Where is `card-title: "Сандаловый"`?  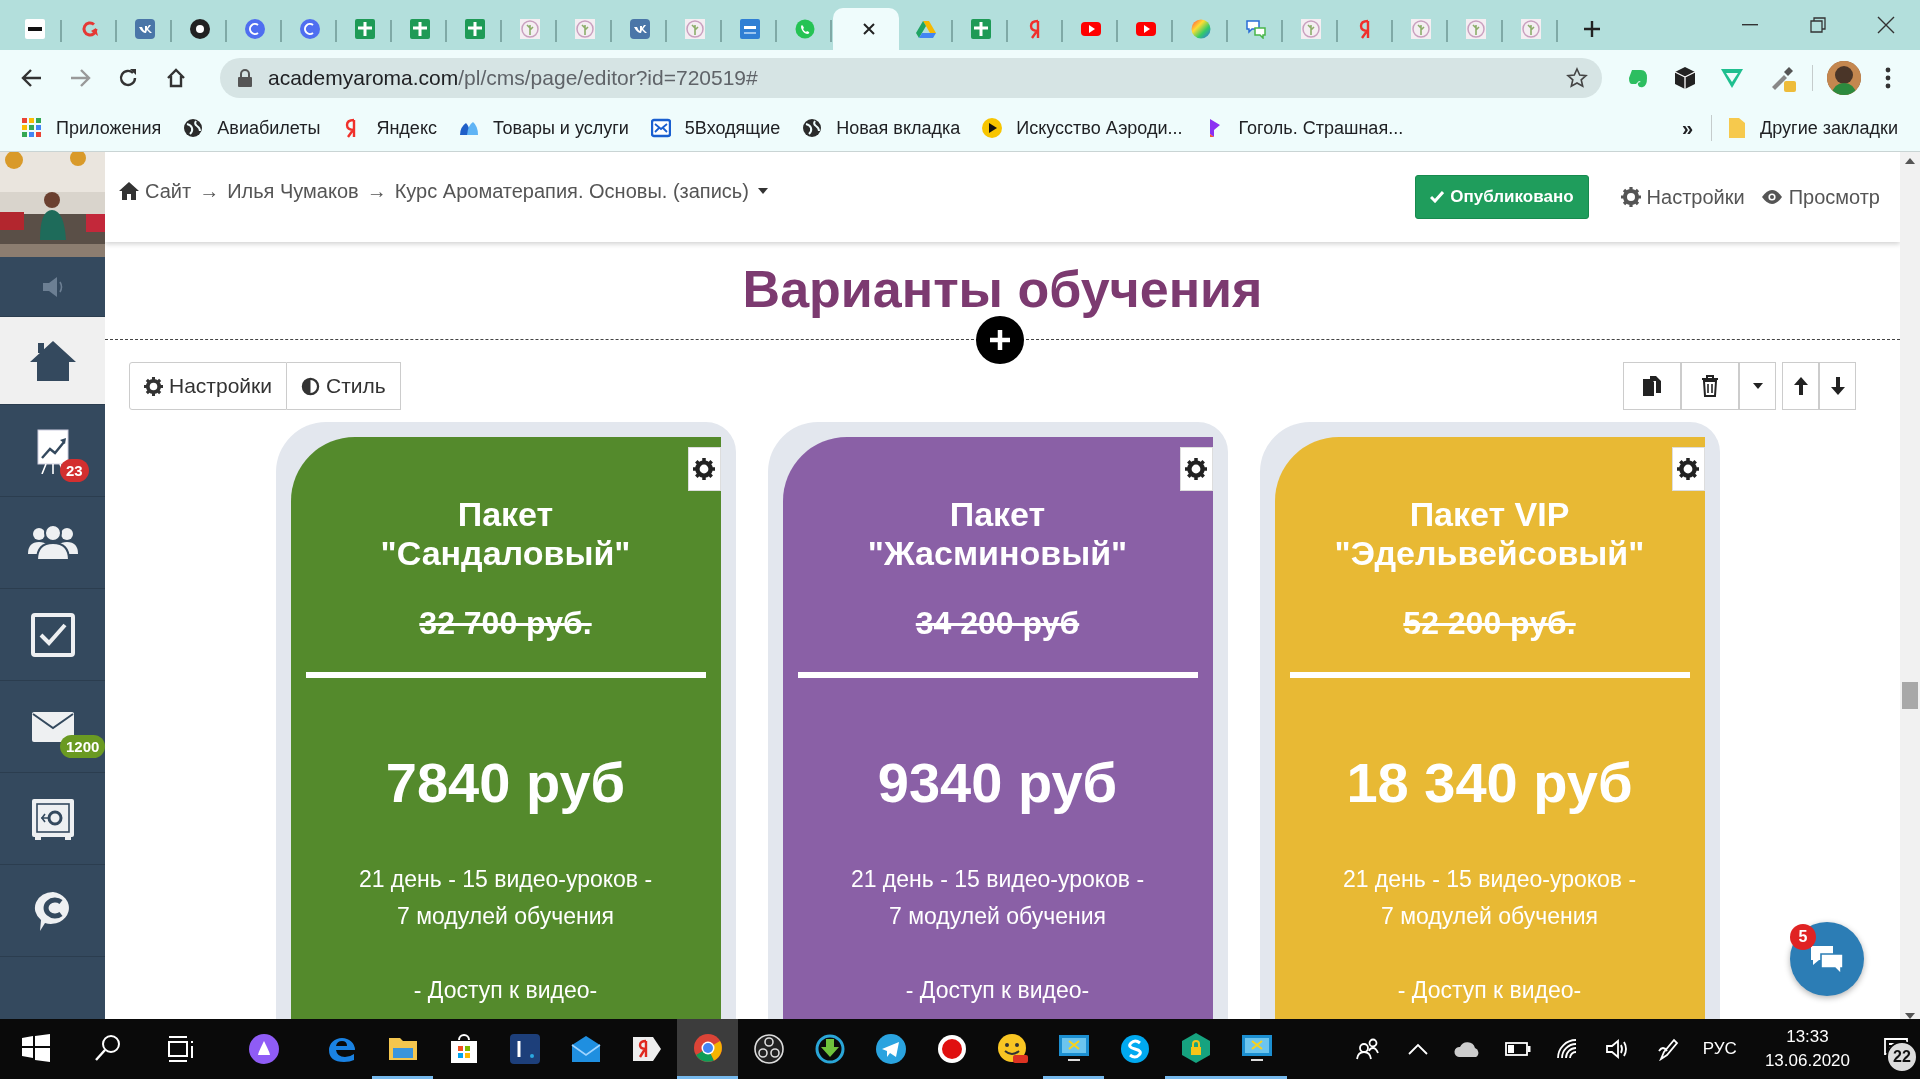 card-title: "Сандаловый" is located at coordinates (505, 553).